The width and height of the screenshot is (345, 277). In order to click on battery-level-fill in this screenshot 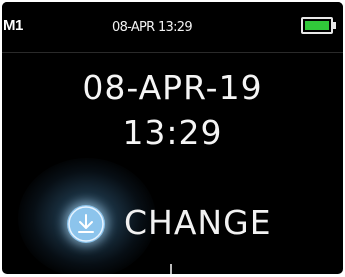, I will do `click(317, 25)`.